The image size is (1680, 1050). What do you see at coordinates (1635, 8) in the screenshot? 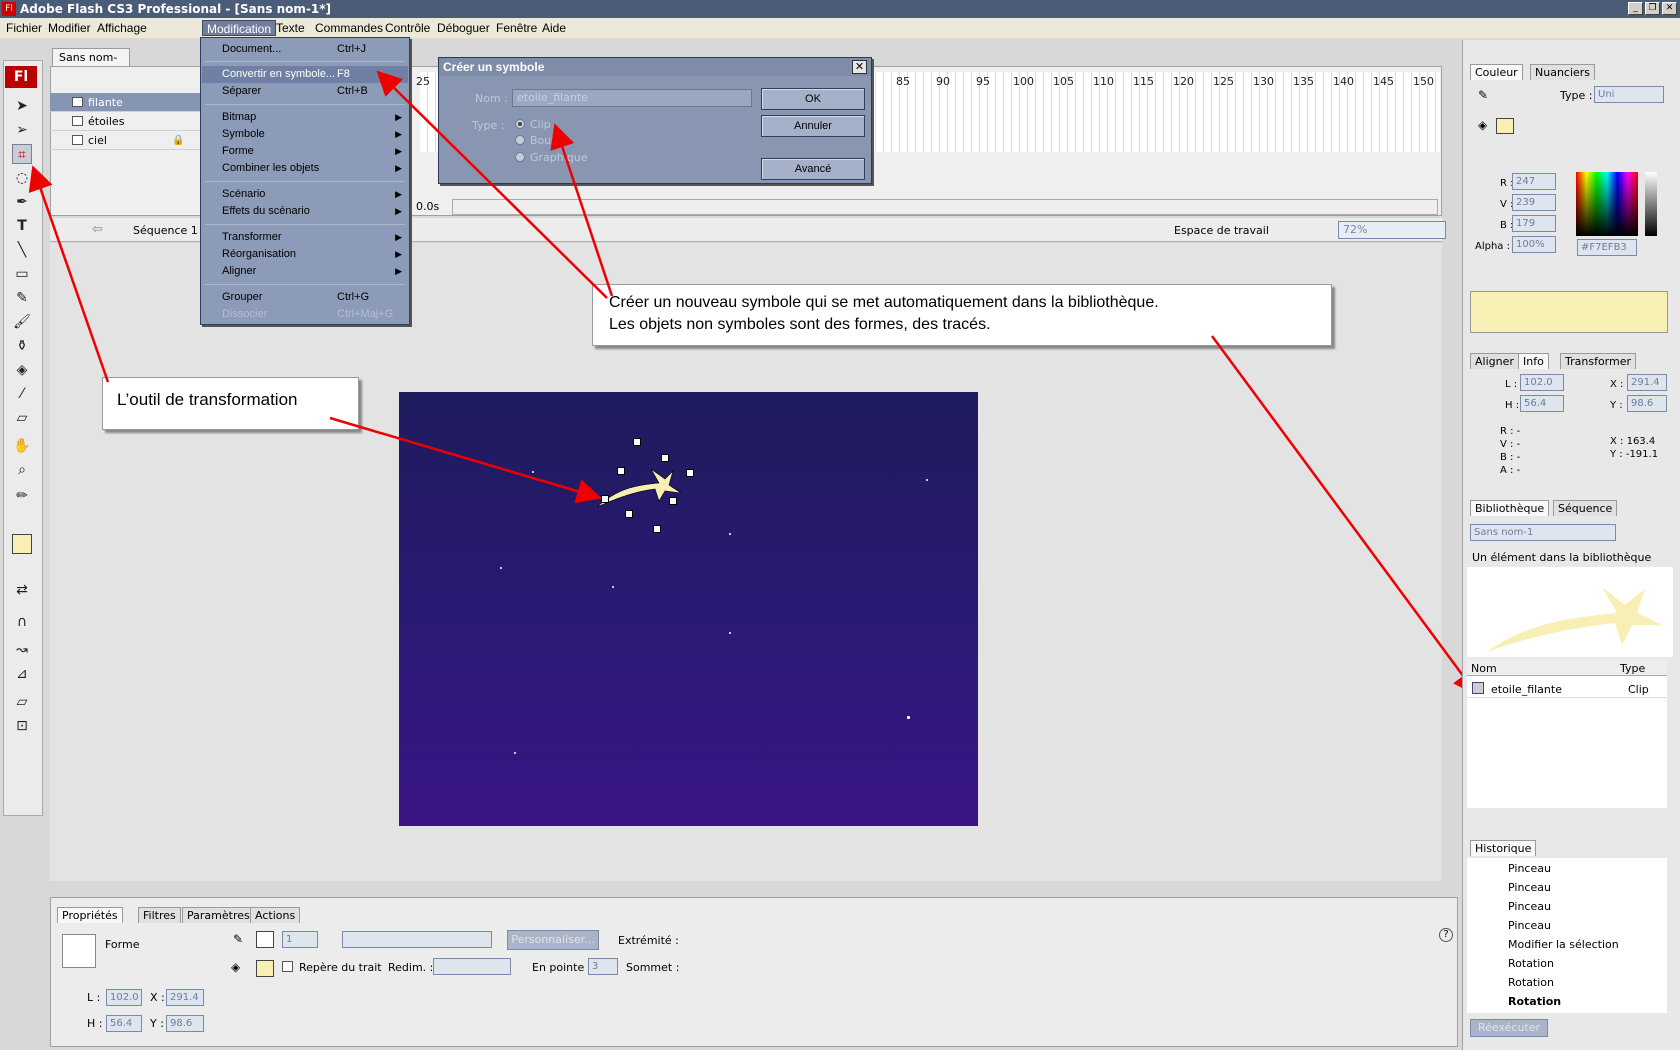
I see `minimize-button: _` at bounding box center [1635, 8].